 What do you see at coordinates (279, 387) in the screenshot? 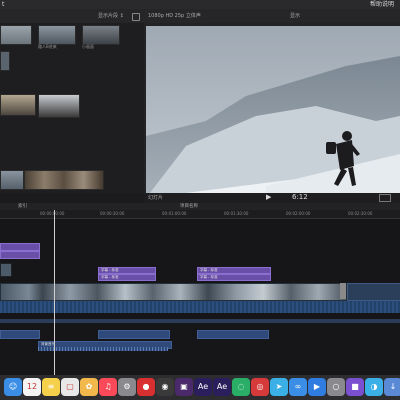
I see `feishu-icon: ➤` at bounding box center [279, 387].